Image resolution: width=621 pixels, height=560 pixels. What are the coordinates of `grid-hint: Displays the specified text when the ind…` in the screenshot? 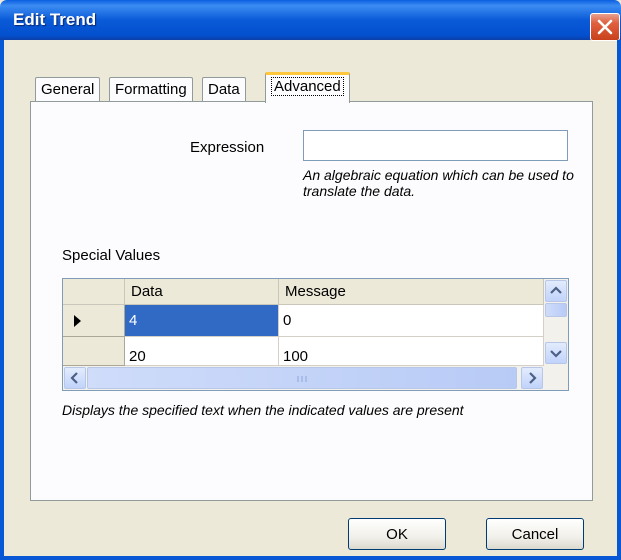 It's located at (263, 410).